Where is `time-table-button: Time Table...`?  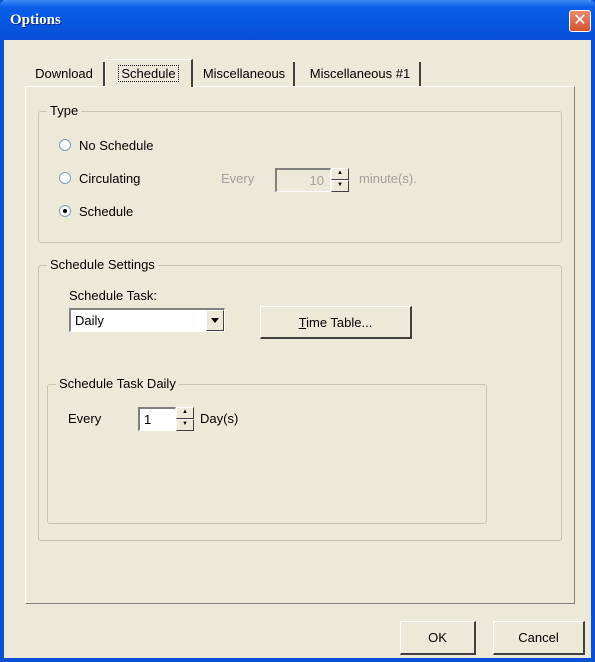 time-table-button: Time Table... is located at coordinates (336, 322).